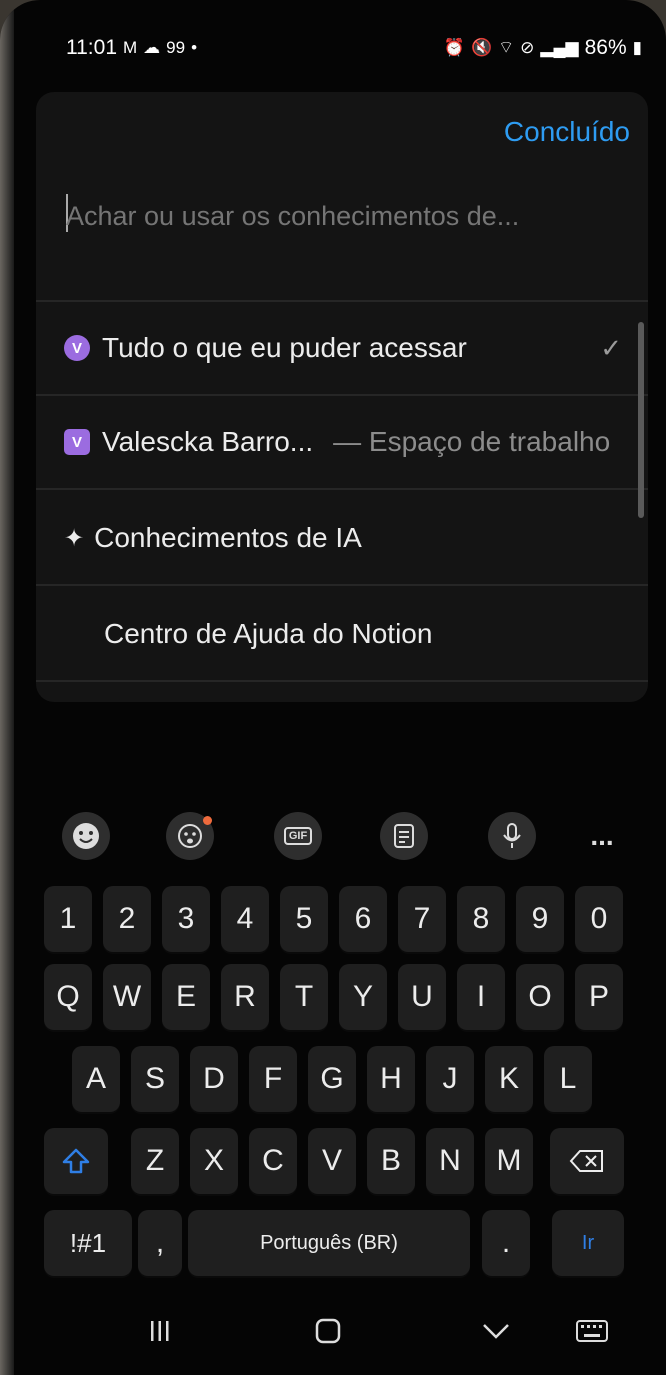 This screenshot has height=1375, width=666. I want to click on list-item-label: Conhecimentos de IA, so click(228, 537).